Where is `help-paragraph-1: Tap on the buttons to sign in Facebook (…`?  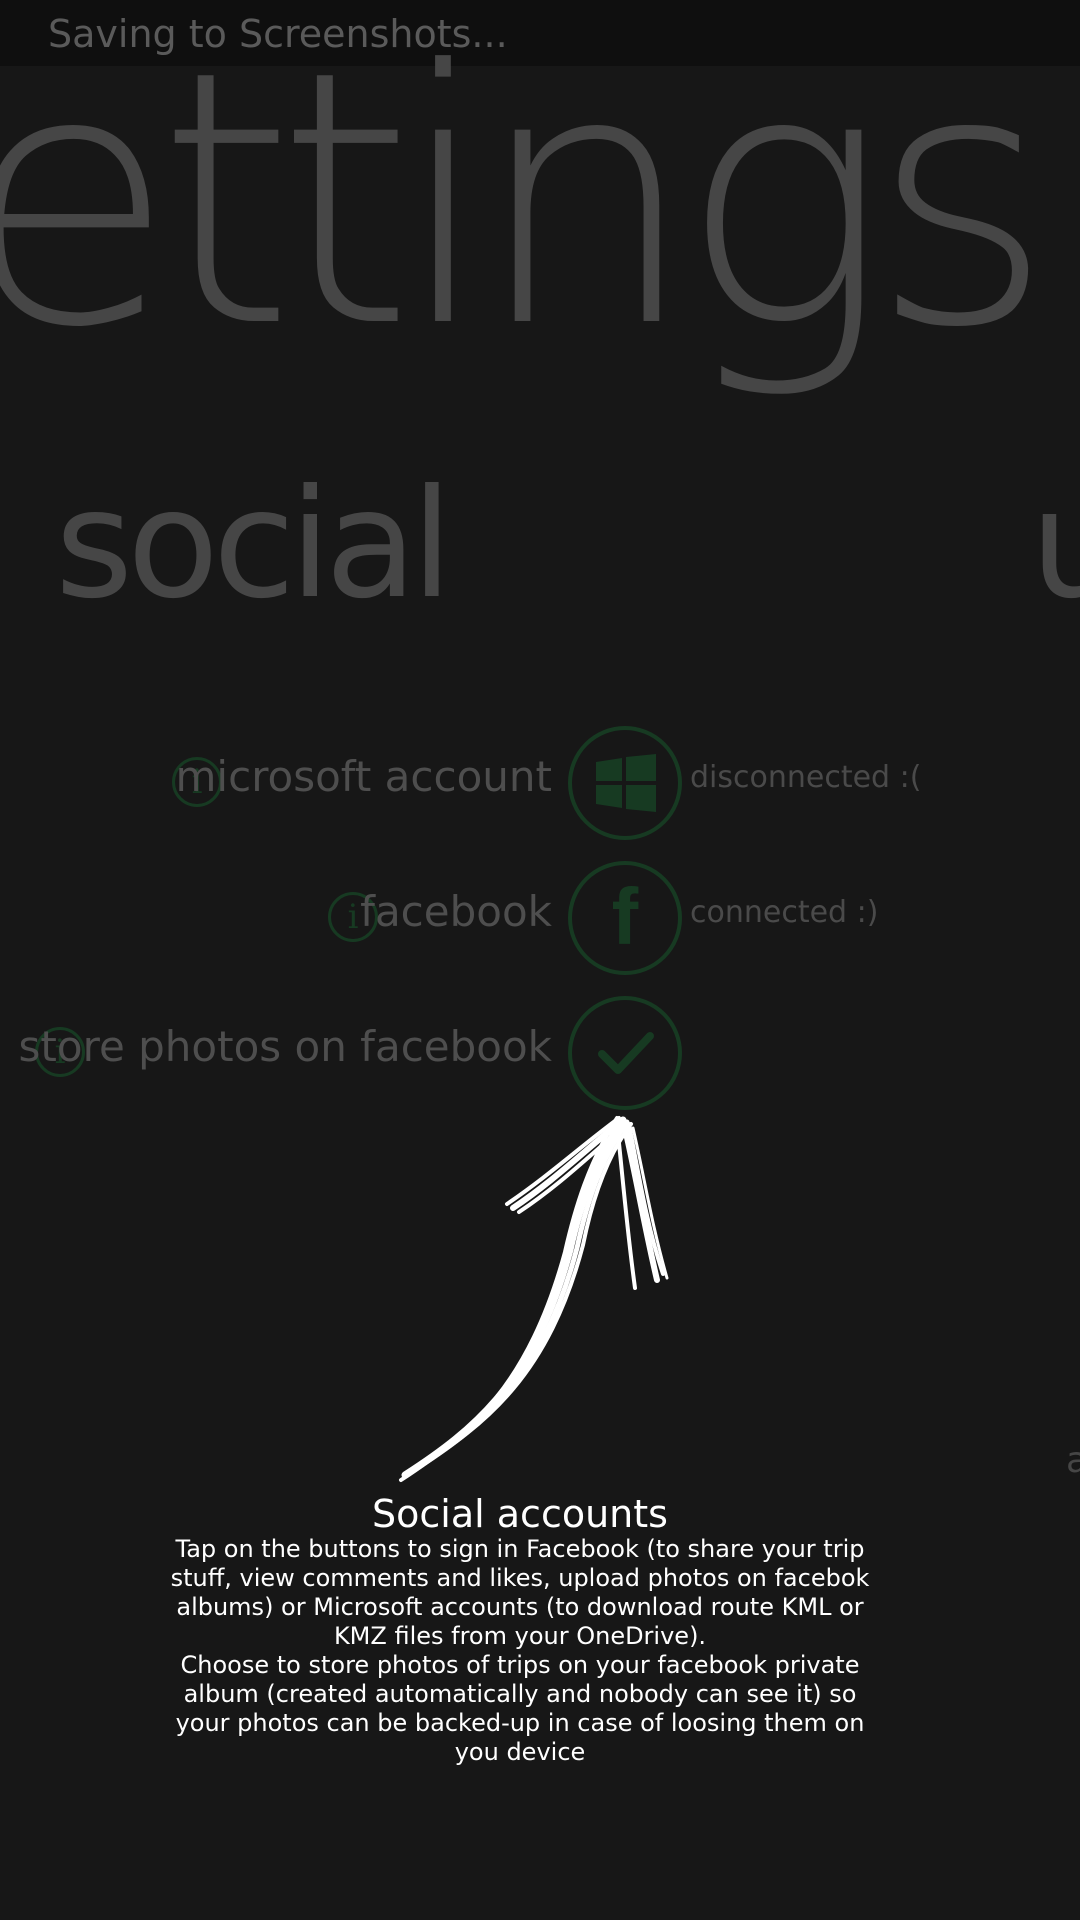 help-paragraph-1: Tap on the buttons to sign in Facebook (… is located at coordinates (520, 1592).